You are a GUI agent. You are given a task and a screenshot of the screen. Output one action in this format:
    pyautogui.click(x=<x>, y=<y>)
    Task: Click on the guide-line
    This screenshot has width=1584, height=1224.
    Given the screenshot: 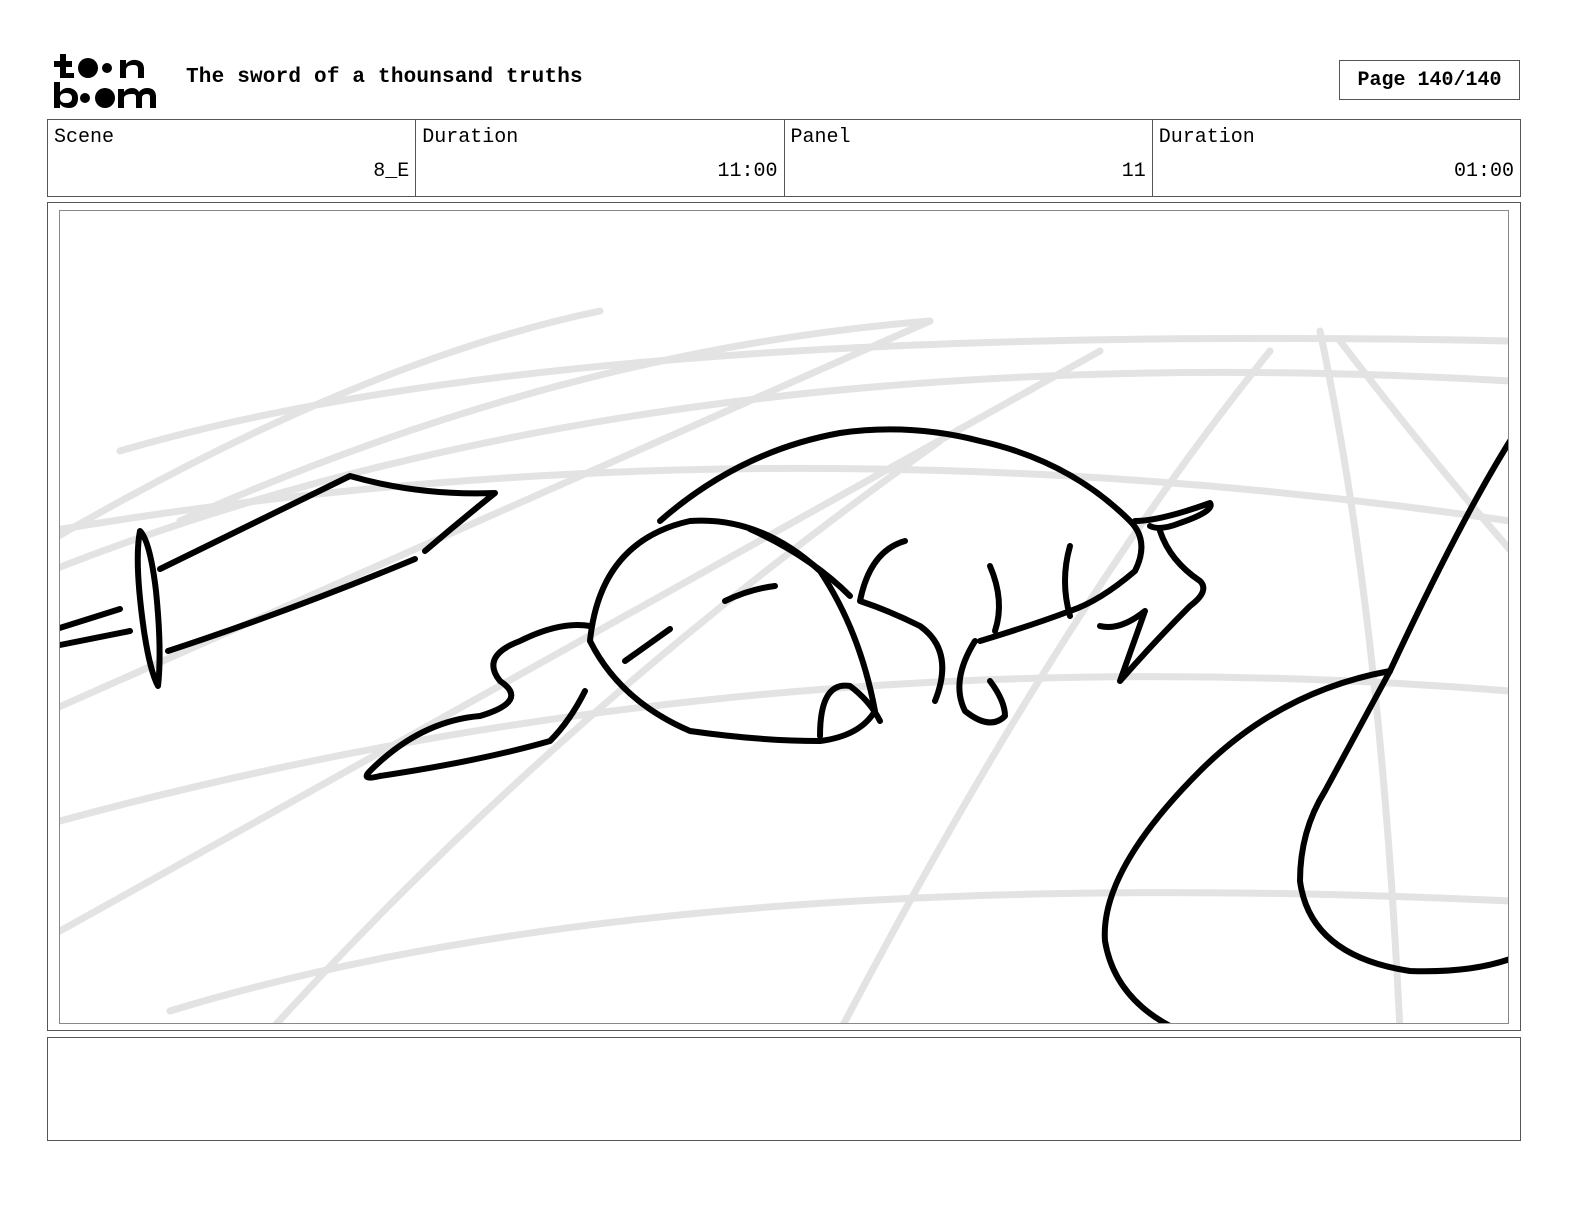 What is the action you would take?
    pyautogui.click(x=784, y=749)
    